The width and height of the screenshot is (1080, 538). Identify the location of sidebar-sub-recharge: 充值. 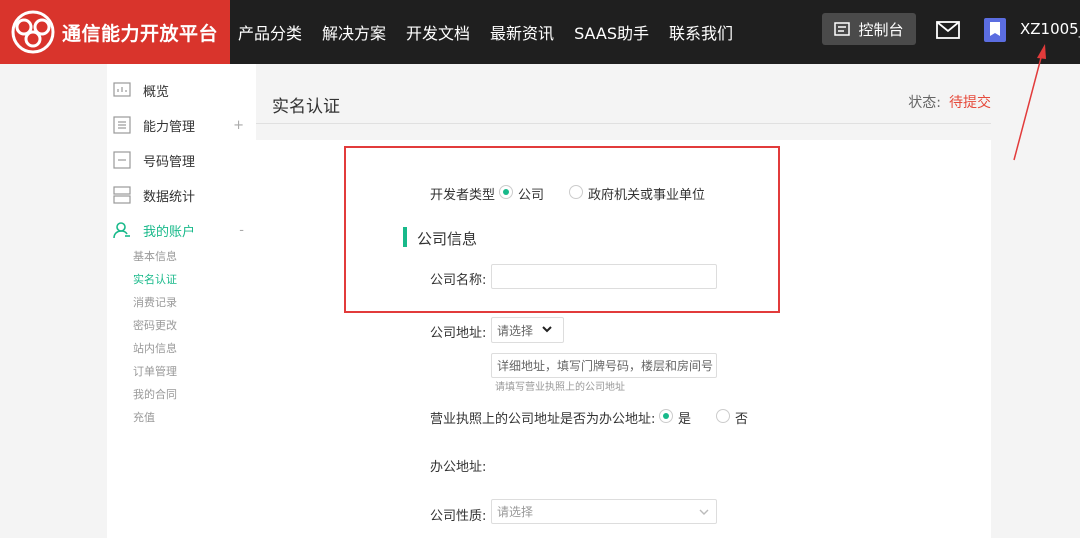
(144, 417).